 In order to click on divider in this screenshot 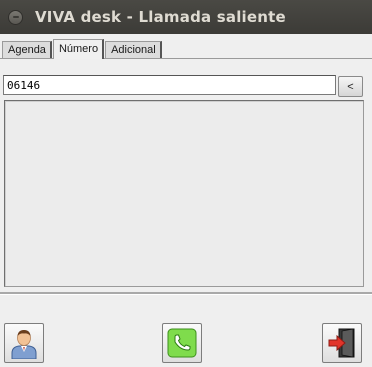, I will do `click(186, 293)`.